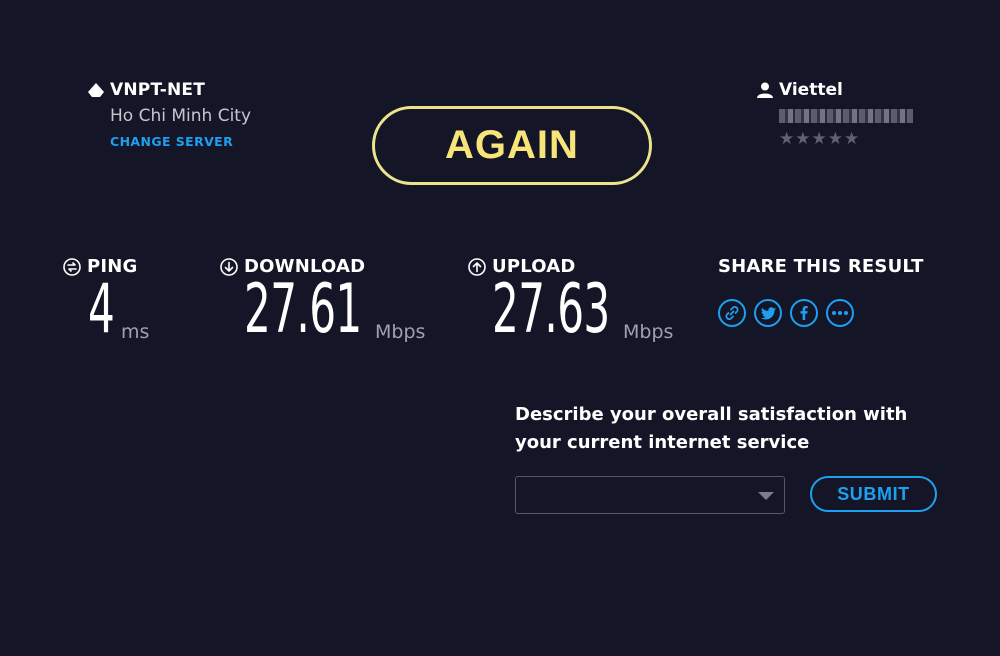 The image size is (1000, 656). I want to click on provider-info: Viettel ★★★★★, so click(835, 114).